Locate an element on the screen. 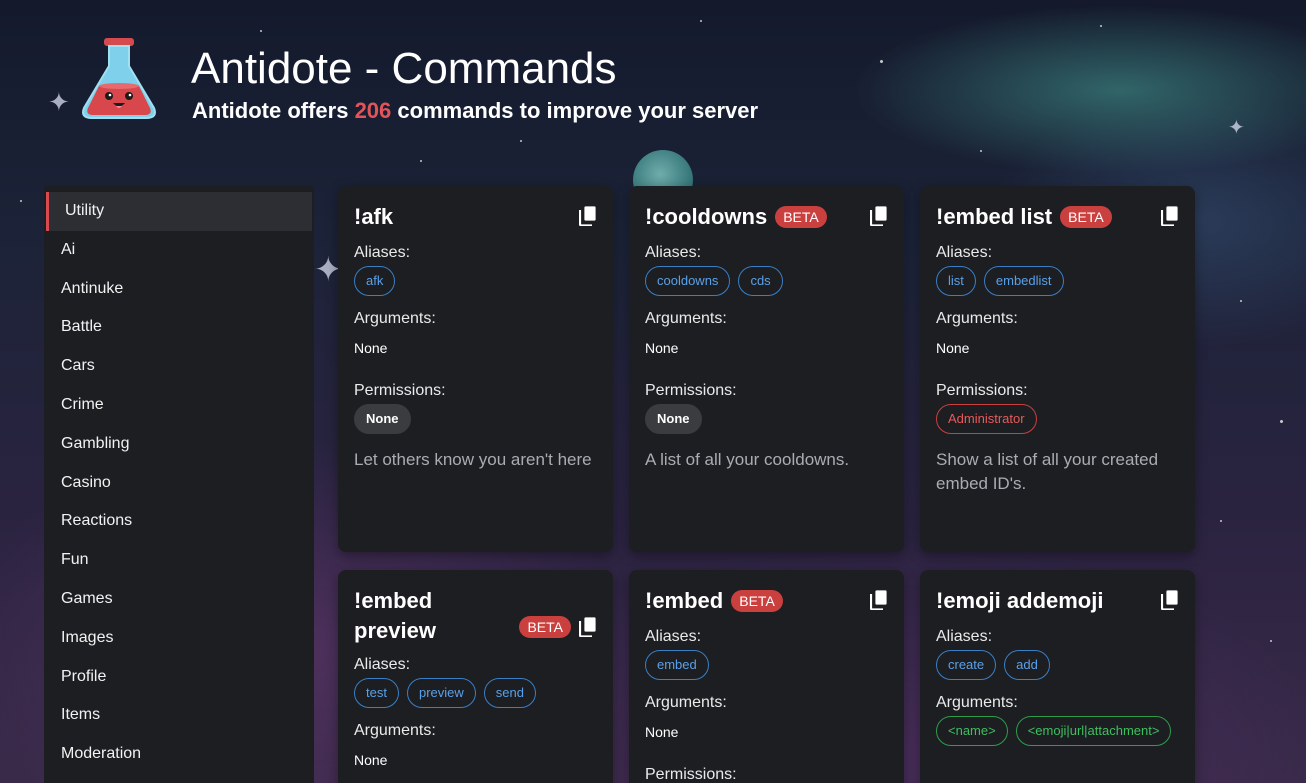 The height and width of the screenshot is (783, 1306). argument-list: <name> <emoji|url|attachment> is located at coordinates (1057, 731).